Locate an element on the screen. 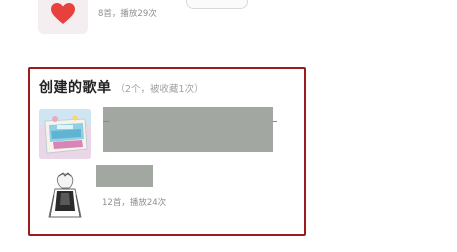  created-playlists-subtitle: （2个，被收藏1次） is located at coordinates (159, 89).